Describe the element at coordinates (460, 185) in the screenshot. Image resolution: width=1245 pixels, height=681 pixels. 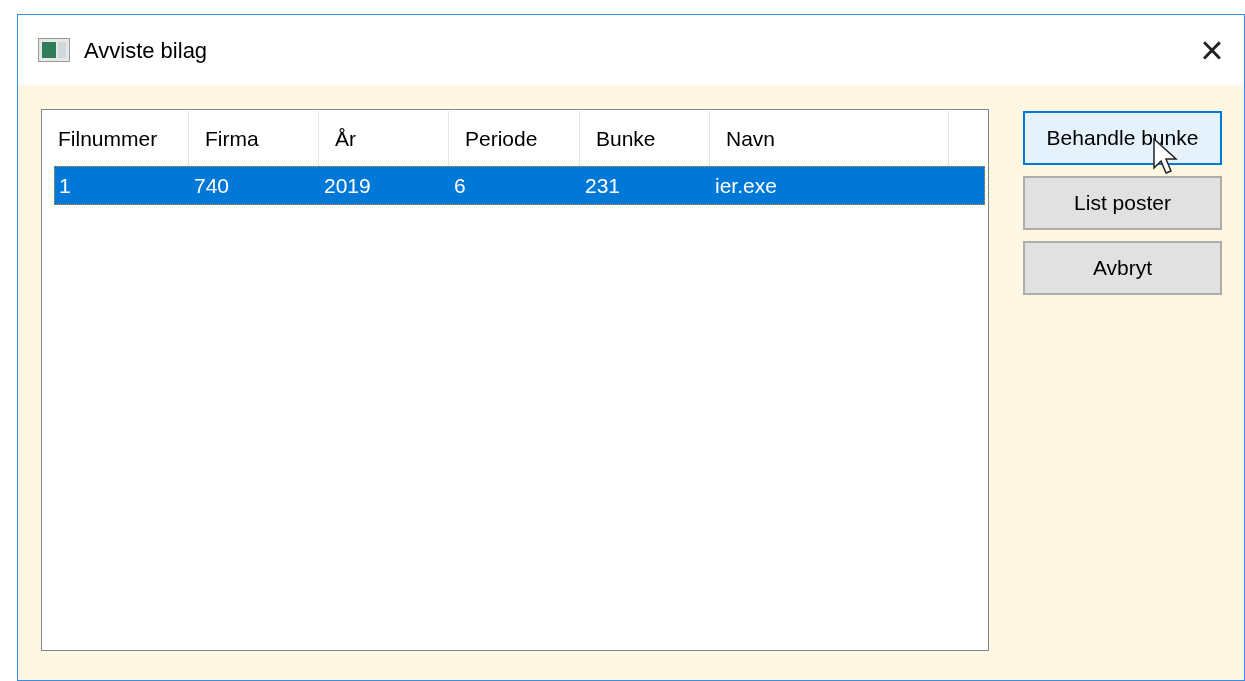
I see `table-cell-text: 6` at that location.